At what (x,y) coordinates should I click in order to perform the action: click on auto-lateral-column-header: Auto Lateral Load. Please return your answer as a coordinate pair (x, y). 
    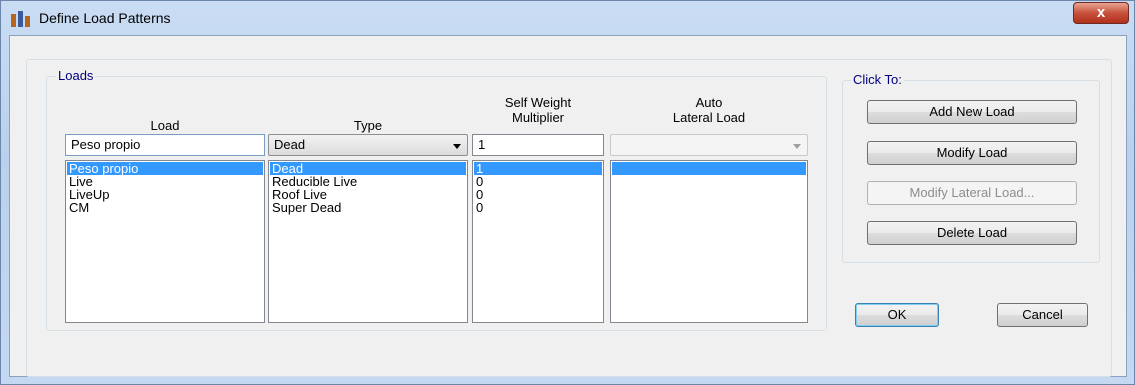
    Looking at the image, I should click on (709, 110).